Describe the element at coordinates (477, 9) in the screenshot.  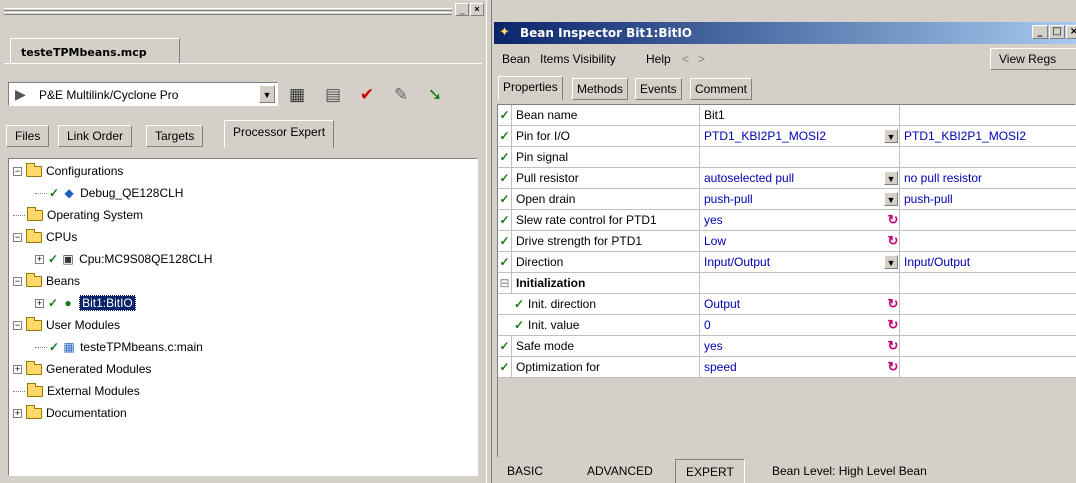
I see `panel-close-button: ×` at that location.